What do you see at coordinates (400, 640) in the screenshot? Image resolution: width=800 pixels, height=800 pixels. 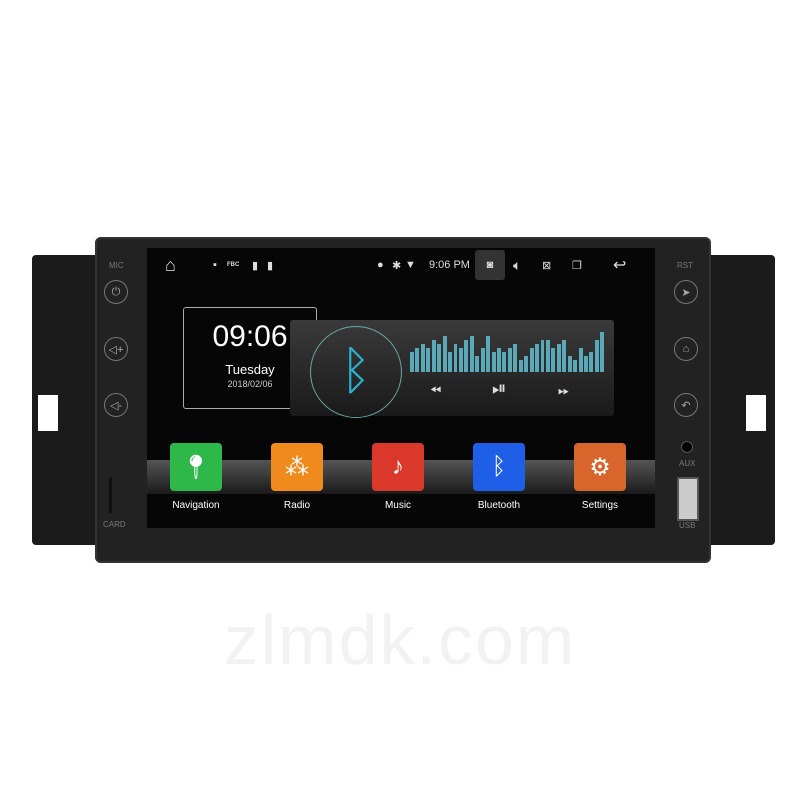 I see `watermark: zlmdk.com` at bounding box center [400, 640].